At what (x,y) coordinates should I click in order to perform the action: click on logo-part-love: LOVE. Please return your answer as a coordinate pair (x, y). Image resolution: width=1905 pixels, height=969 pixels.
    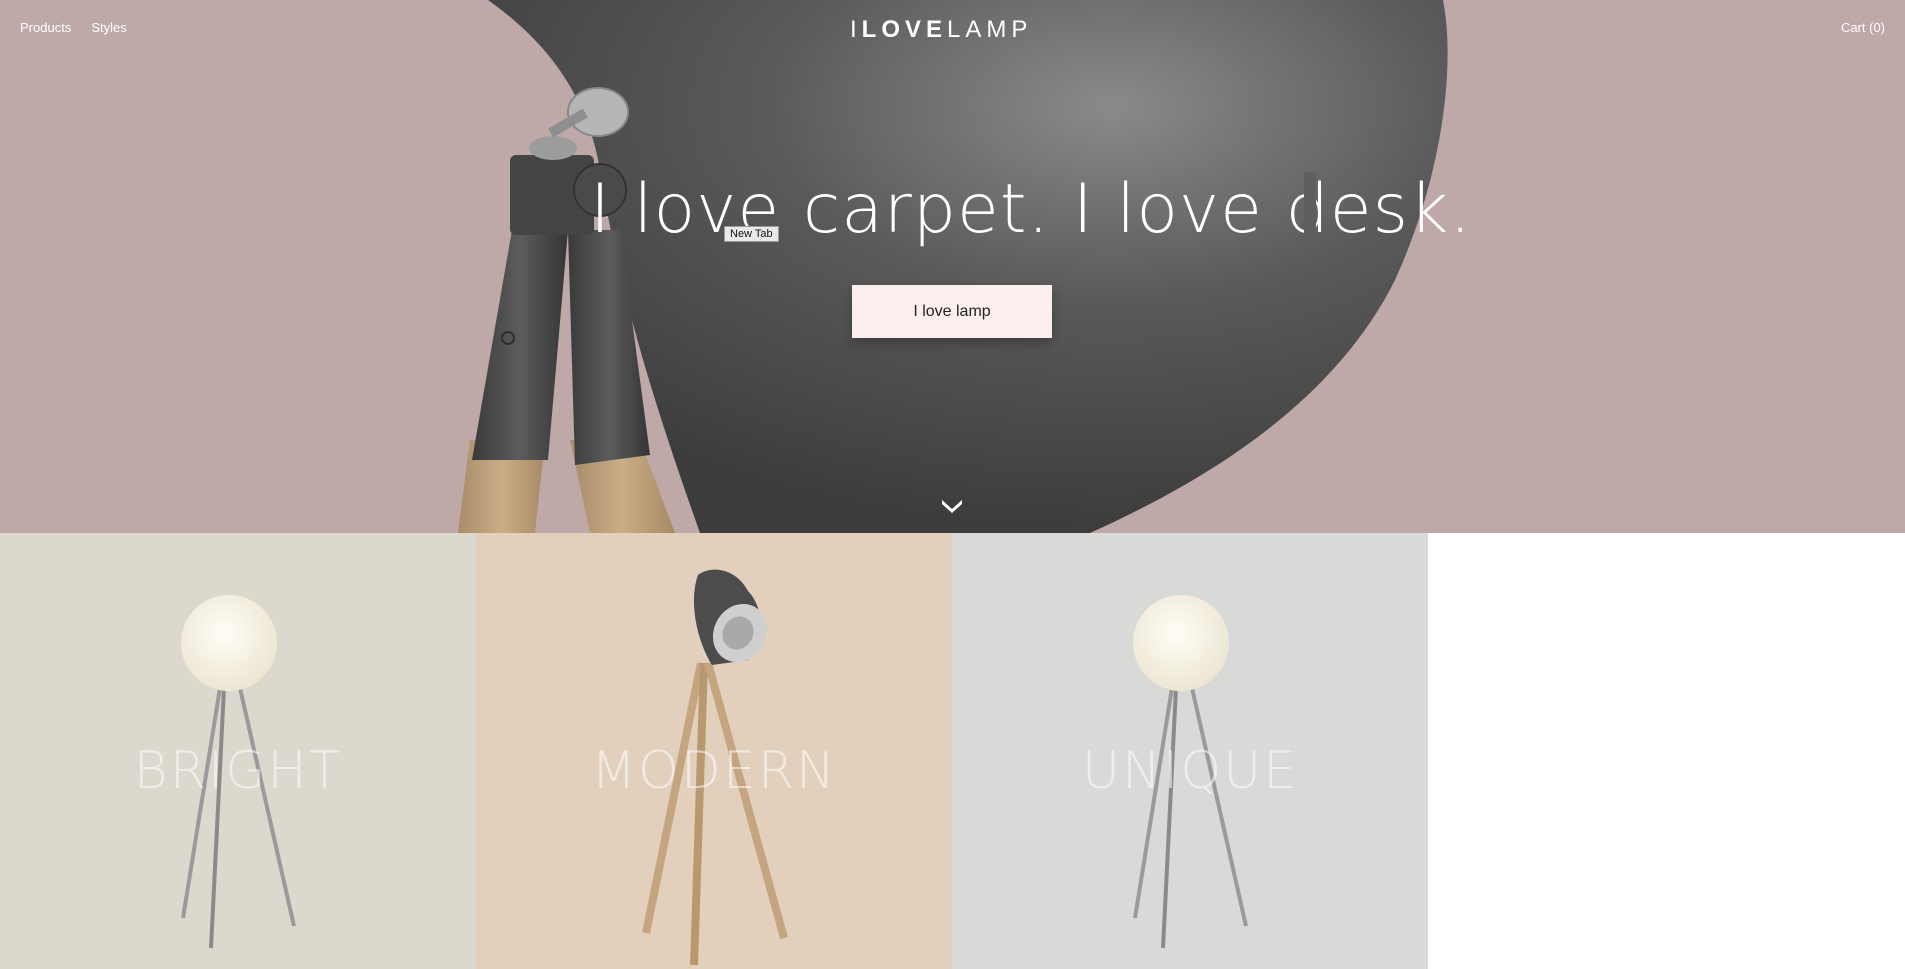
    Looking at the image, I should click on (904, 29).